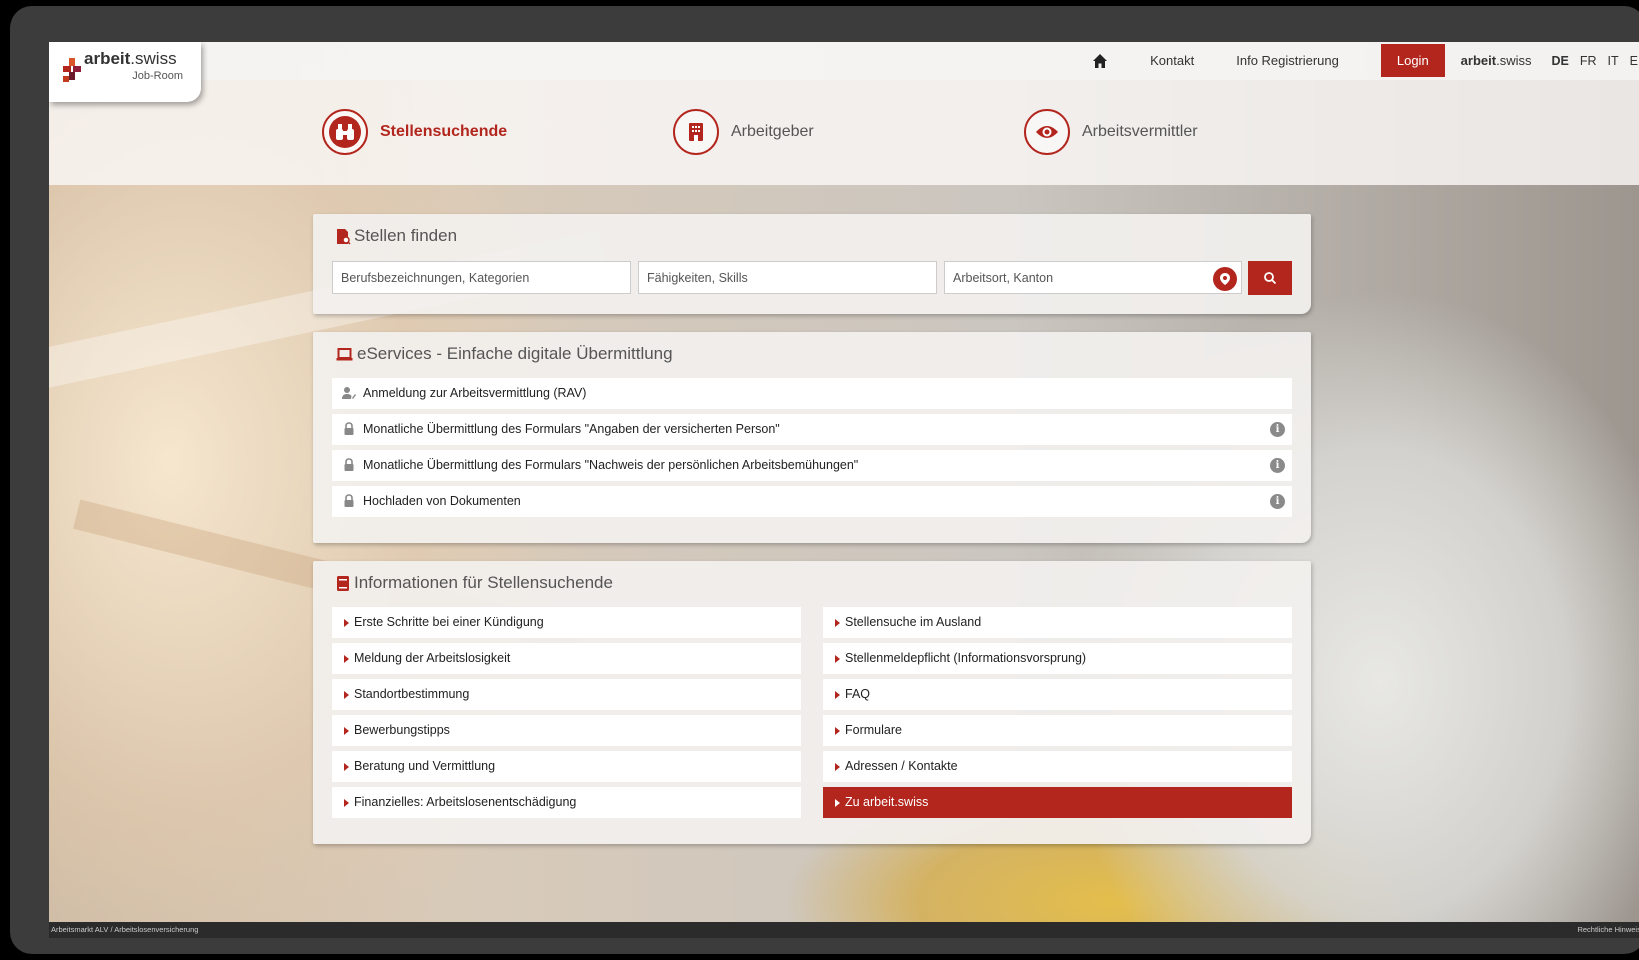 Image resolution: width=1639 pixels, height=960 pixels. What do you see at coordinates (566, 622) in the screenshot?
I see `info-link-first-steps: Erste Schritte bei einer Kündigung` at bounding box center [566, 622].